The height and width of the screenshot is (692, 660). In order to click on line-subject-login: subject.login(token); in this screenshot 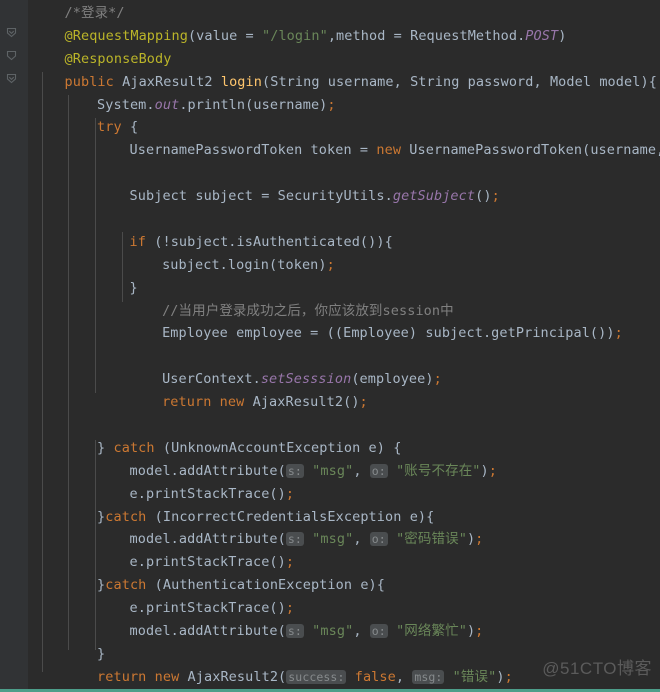, I will do `click(344, 265)`.